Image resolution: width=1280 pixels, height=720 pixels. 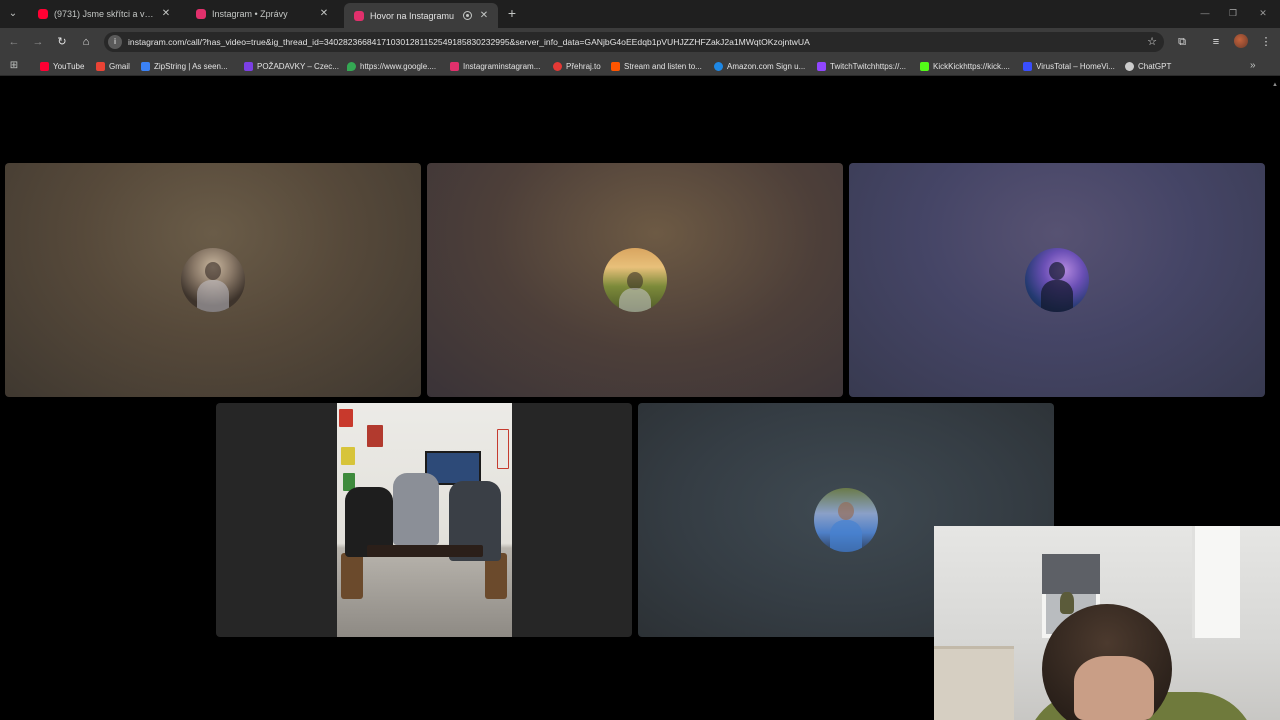 I want to click on wall-banner, so click(x=503, y=449).